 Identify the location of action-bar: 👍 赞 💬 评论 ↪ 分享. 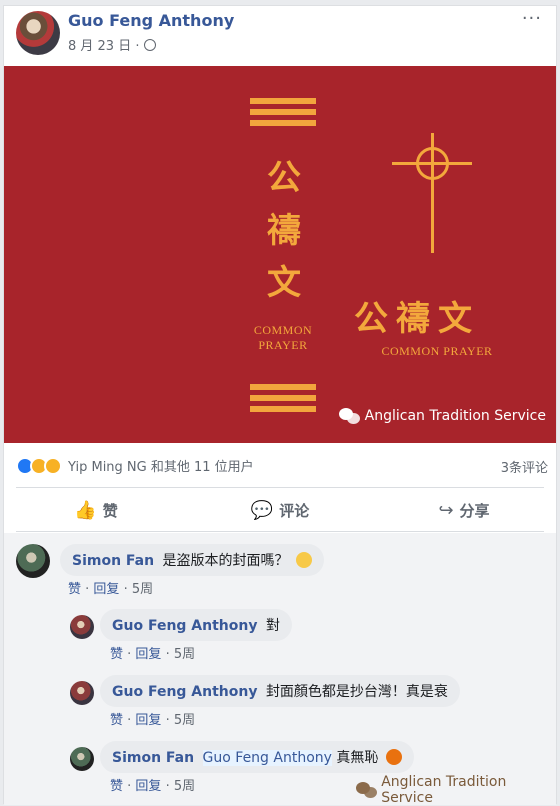
(280, 510).